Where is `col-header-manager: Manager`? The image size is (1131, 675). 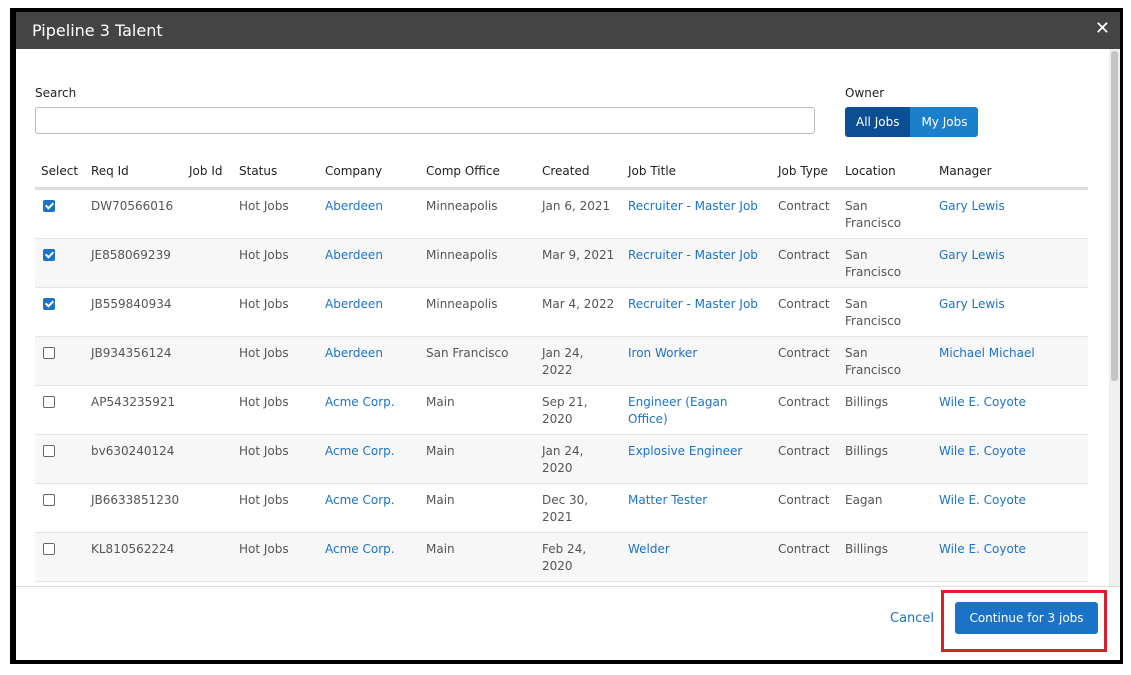
col-header-manager: Manager is located at coordinates (1010, 166).